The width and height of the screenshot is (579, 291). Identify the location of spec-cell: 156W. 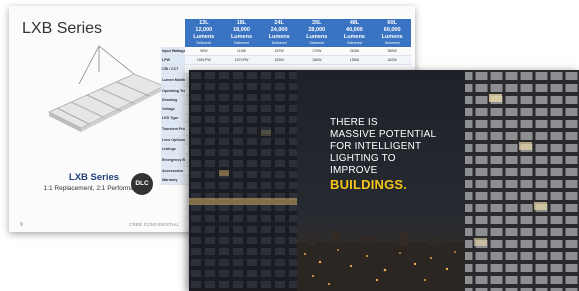
(316, 60).